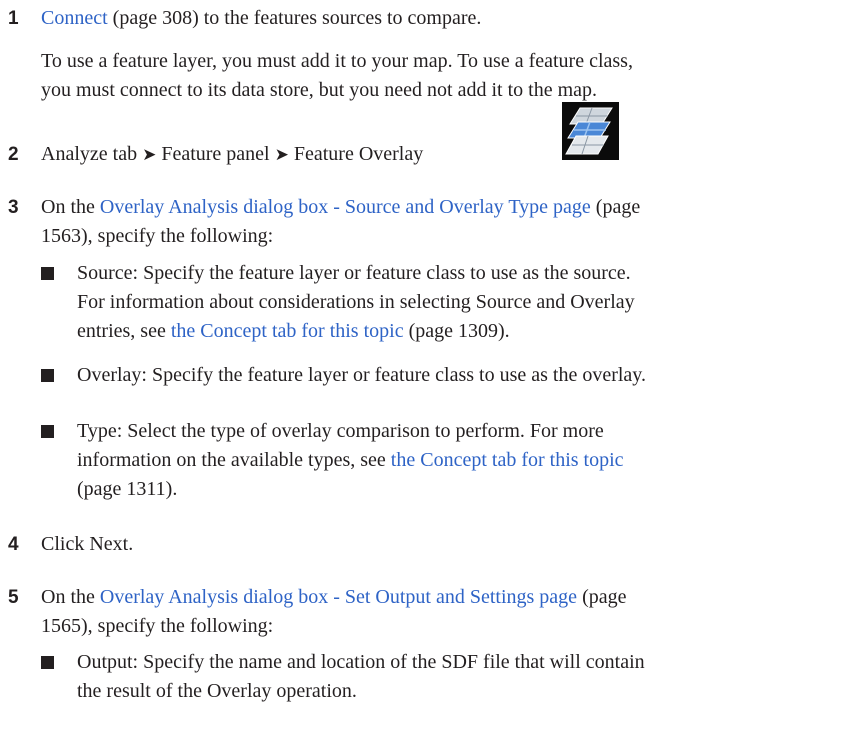 This screenshot has height=750, width=855. Describe the element at coordinates (157, 626) in the screenshot. I see `step-text-line: 1565), specify the following:` at that location.